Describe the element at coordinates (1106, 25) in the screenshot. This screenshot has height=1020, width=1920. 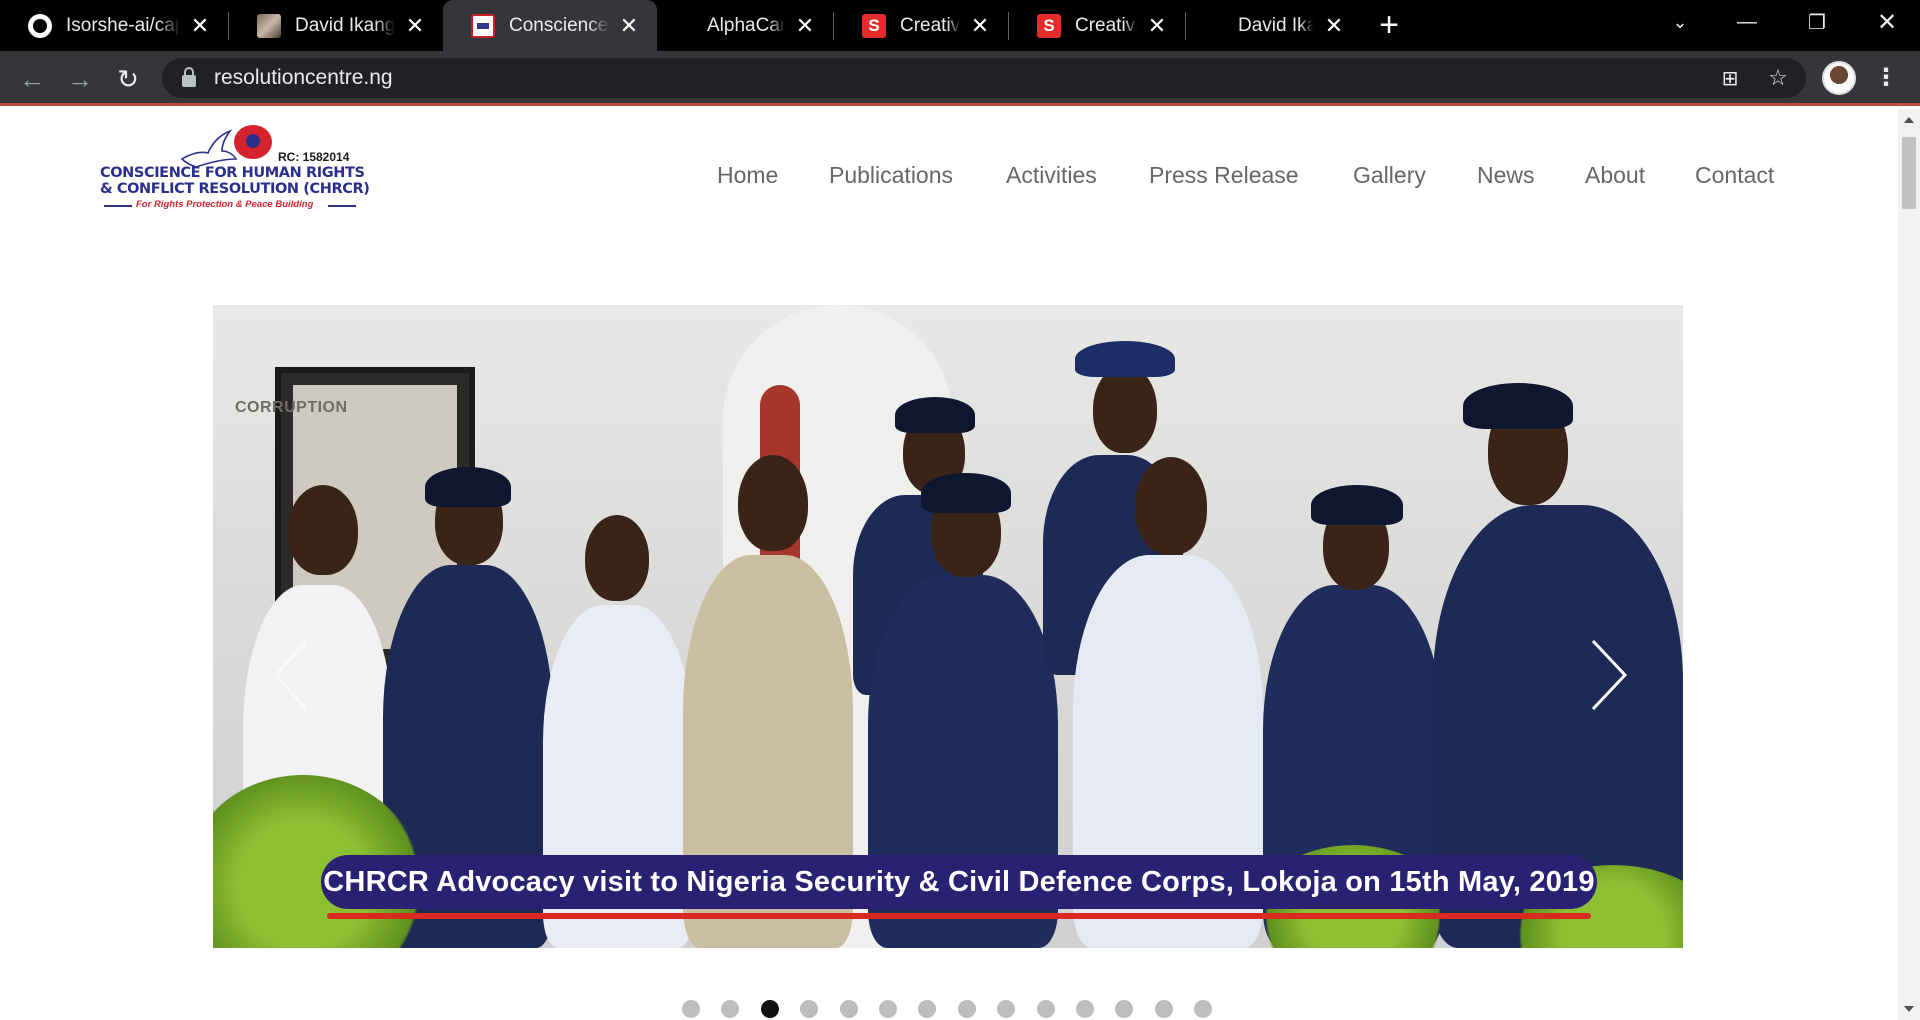
I see `tab-title: Creative - Ther` at that location.